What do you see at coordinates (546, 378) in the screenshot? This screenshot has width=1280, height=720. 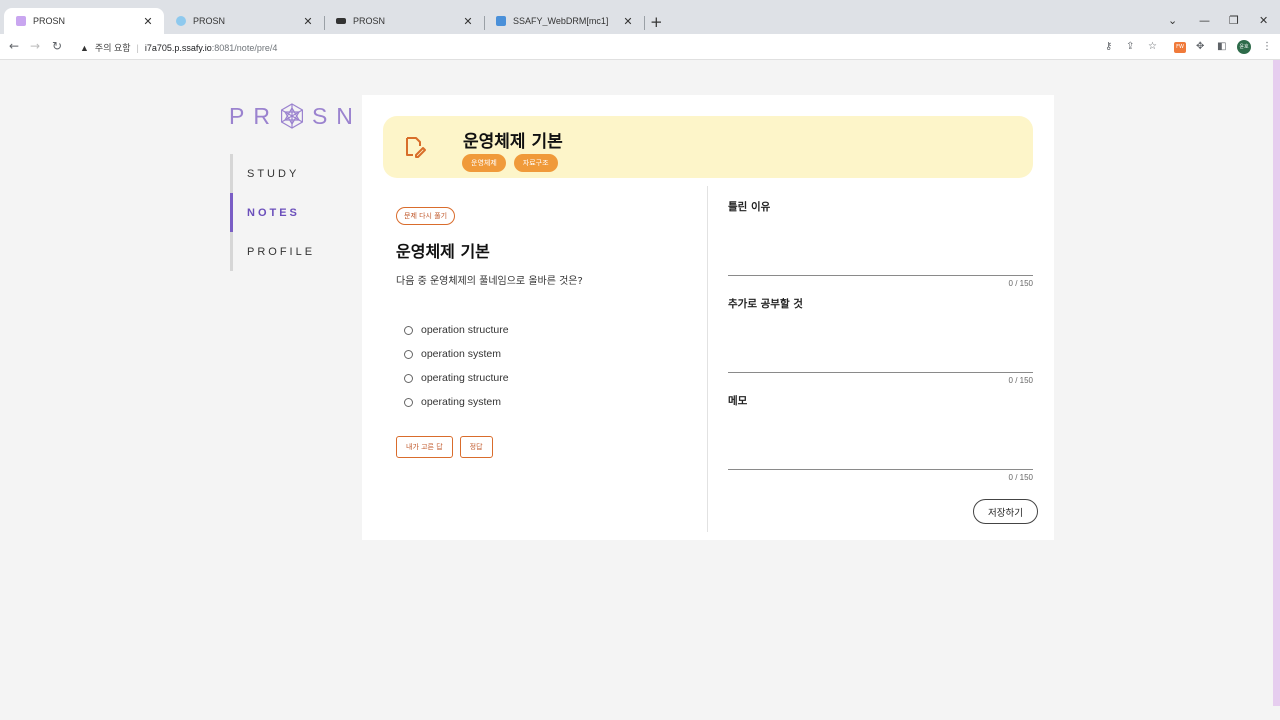 I see `answer-option: operating structure` at bounding box center [546, 378].